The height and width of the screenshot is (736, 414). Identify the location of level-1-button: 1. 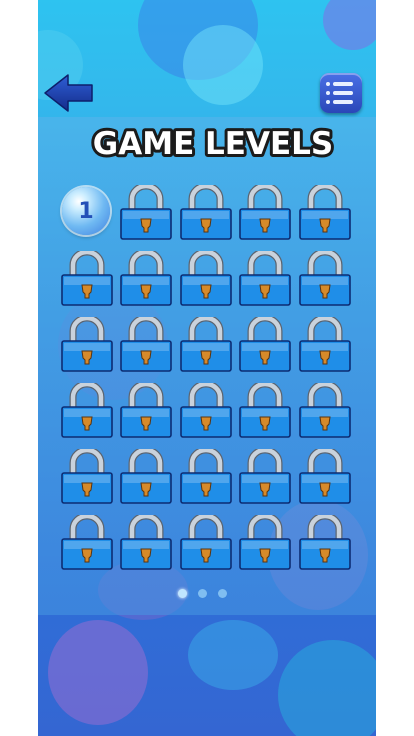
(86, 211).